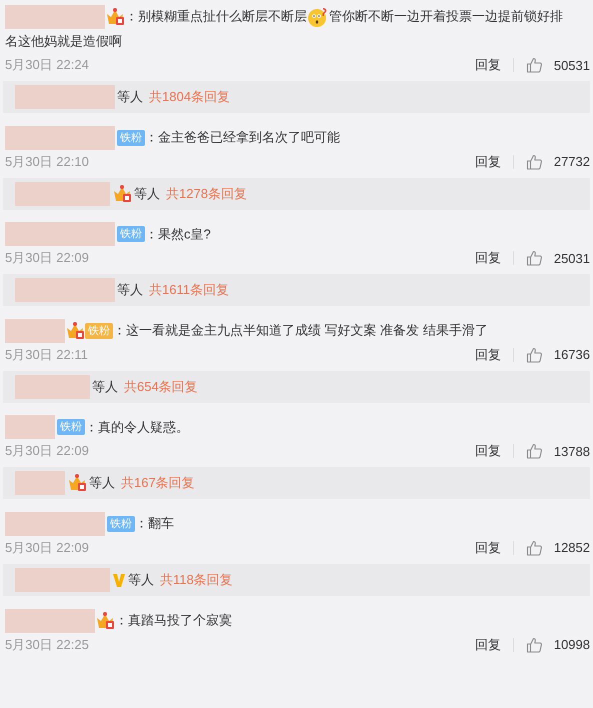 This screenshot has width=593, height=708. I want to click on like-count: 27732, so click(572, 162).